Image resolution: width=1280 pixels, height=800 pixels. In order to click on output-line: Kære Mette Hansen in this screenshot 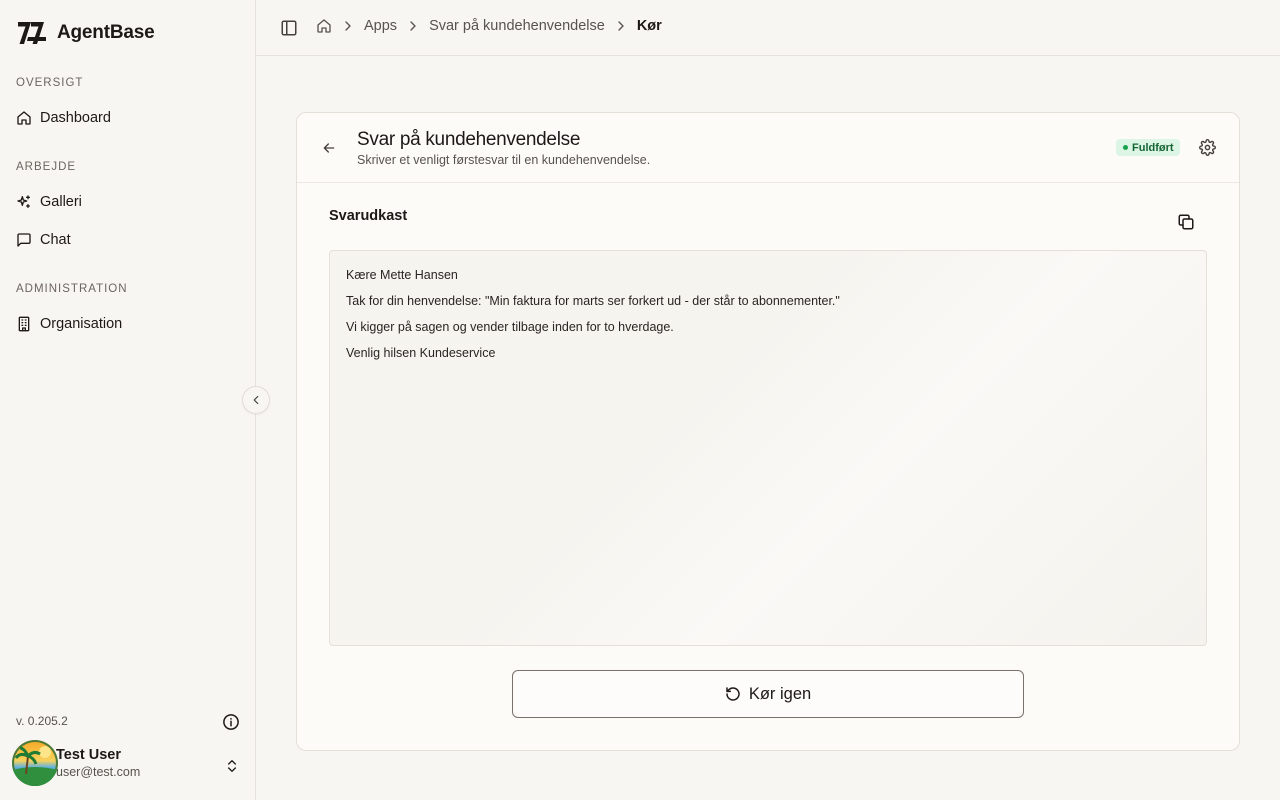, I will do `click(402, 275)`.